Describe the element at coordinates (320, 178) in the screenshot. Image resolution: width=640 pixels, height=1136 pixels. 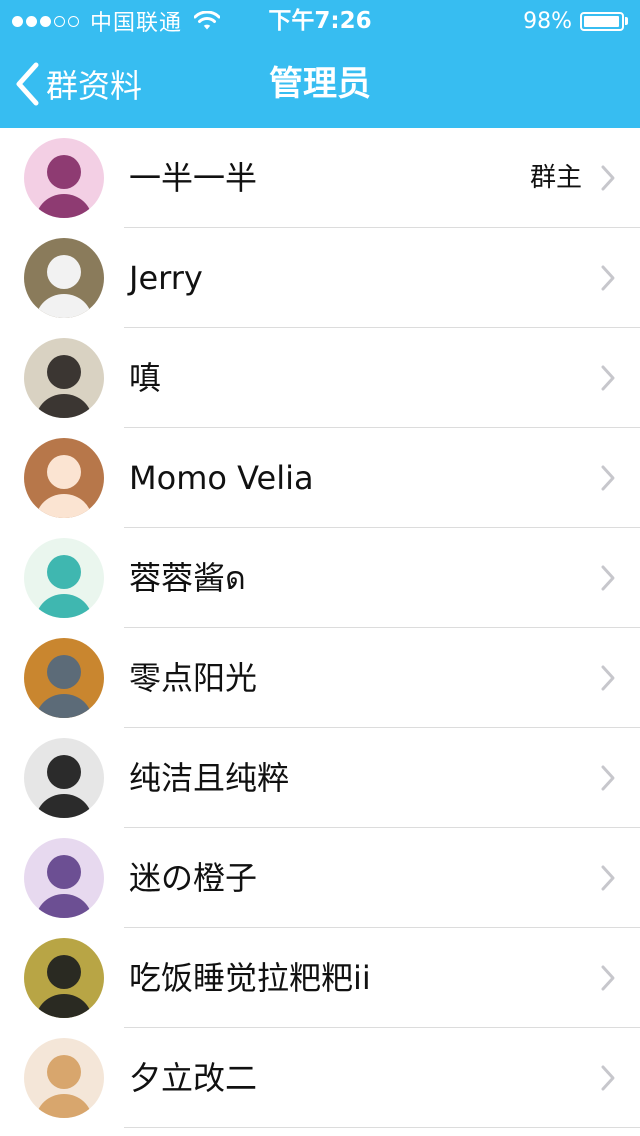
I see `member-row: 一半一半 群主` at that location.